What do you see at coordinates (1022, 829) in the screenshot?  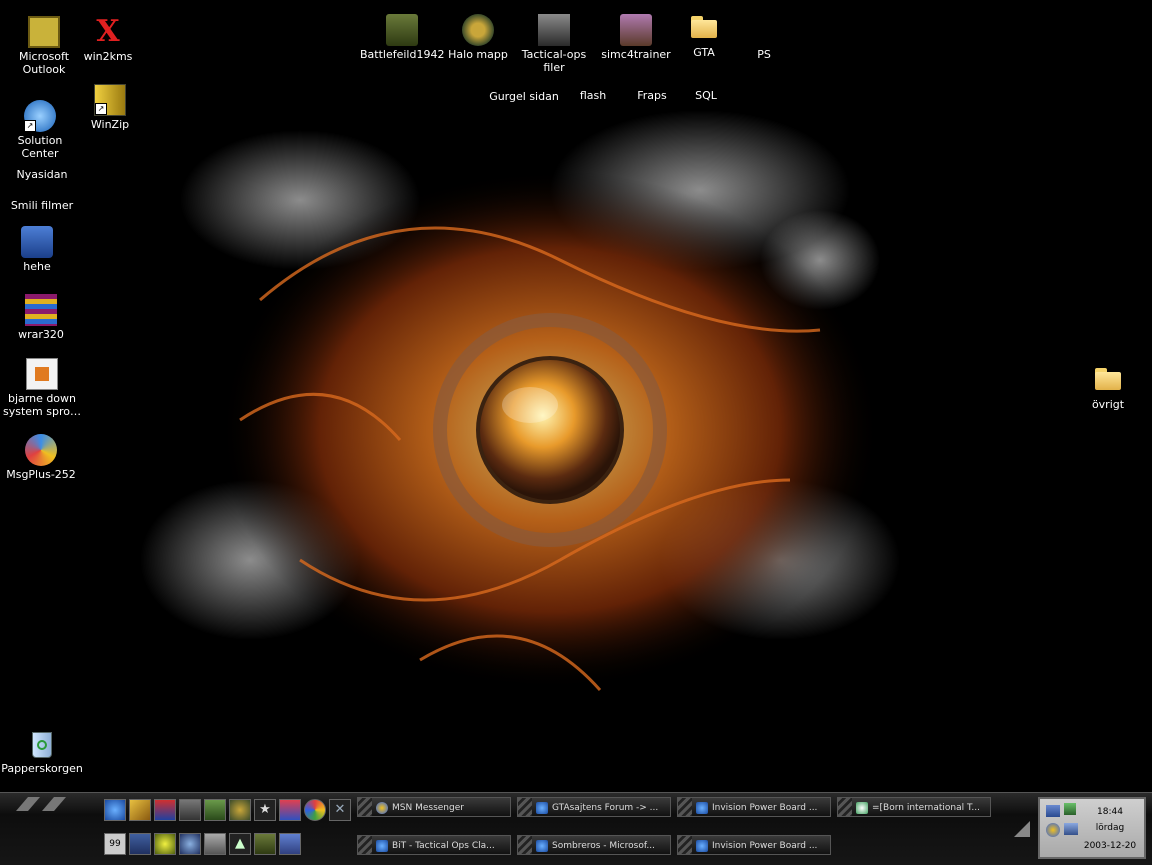 I see `resize-grip-icon` at bounding box center [1022, 829].